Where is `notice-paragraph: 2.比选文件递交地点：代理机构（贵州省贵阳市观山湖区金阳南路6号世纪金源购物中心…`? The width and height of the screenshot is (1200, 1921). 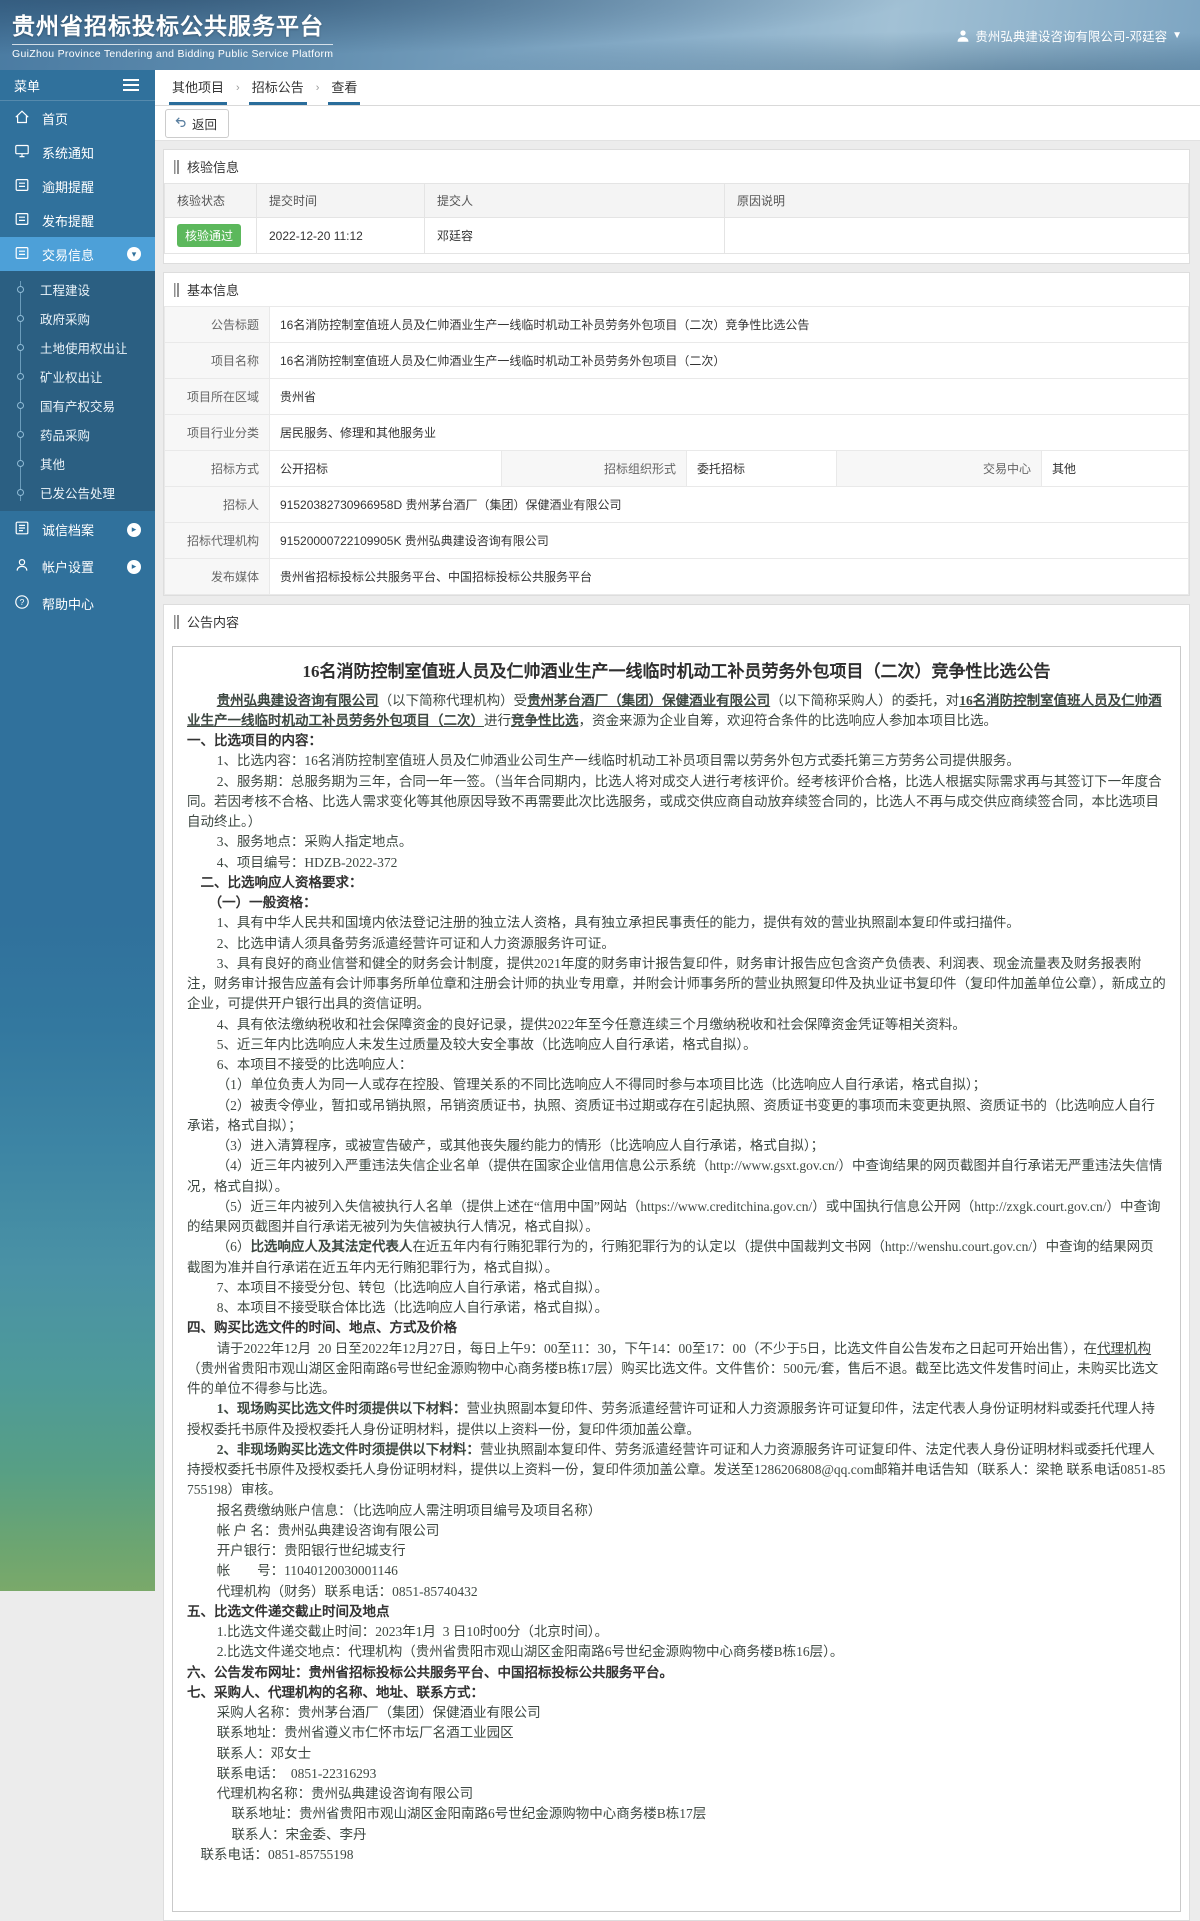
notice-paragraph: 2.比选文件递交地点：代理机构（贵州省贵阳市观山湖区金阳南路6号世纪金源购物中心… is located at coordinates (530, 1652).